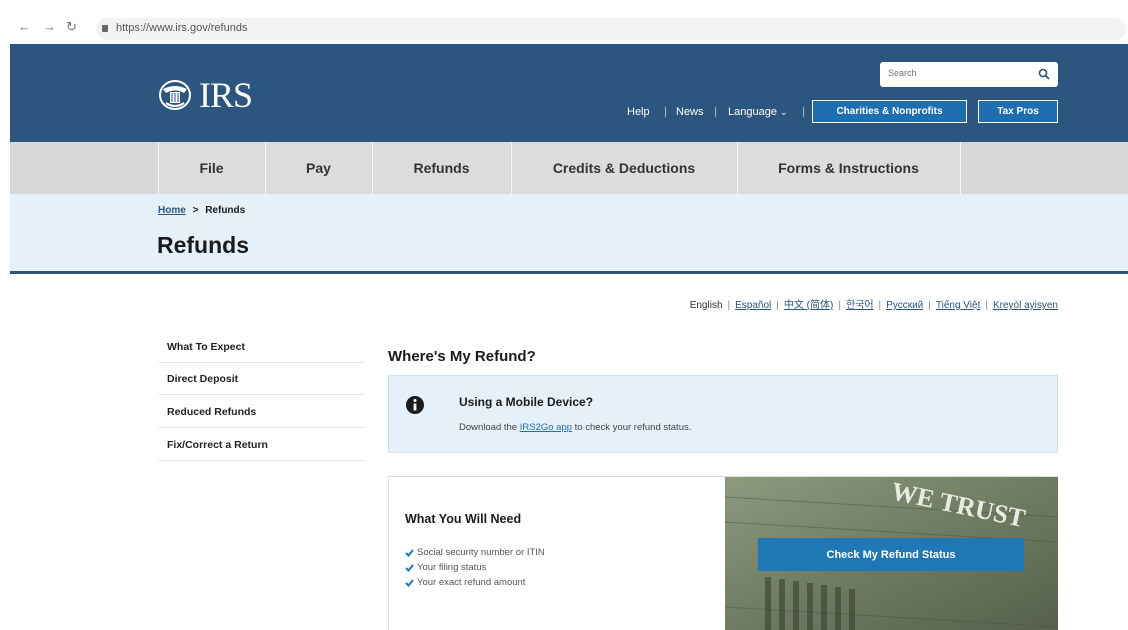 This screenshot has width=1128, height=630. Describe the element at coordinates (808, 305) in the screenshot. I see `language-chinese: 中文 (简体)` at that location.